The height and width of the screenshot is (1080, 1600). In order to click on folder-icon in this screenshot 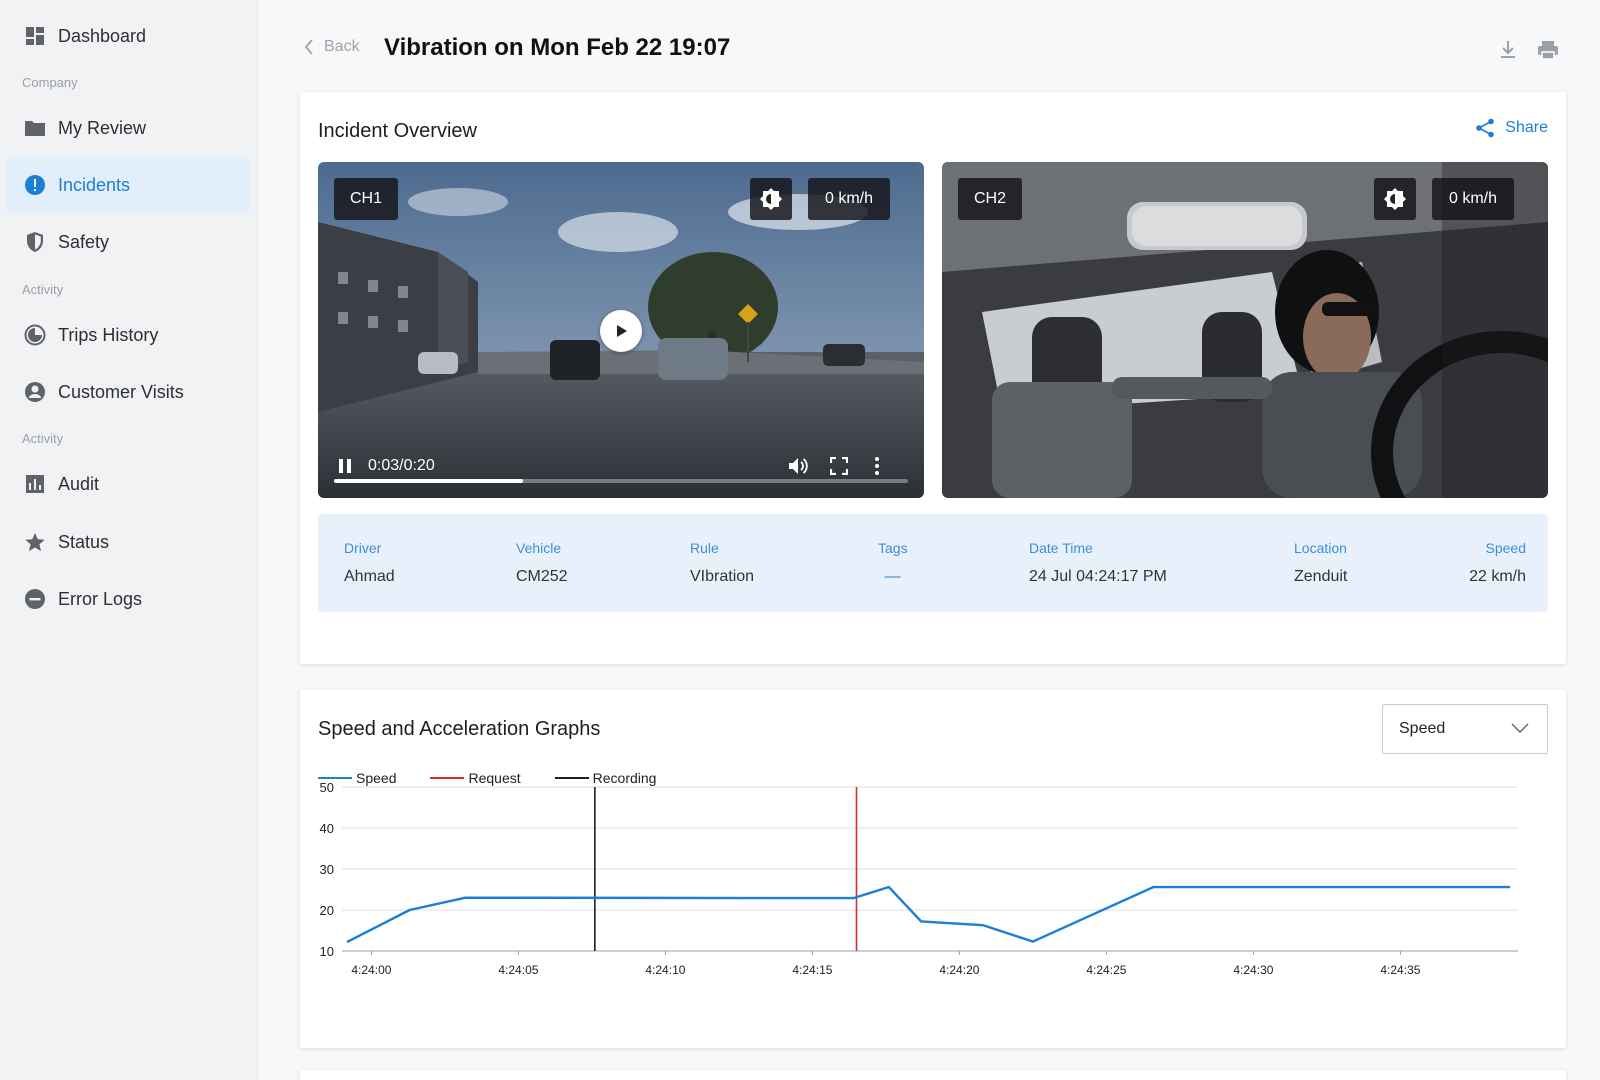, I will do `click(35, 128)`.